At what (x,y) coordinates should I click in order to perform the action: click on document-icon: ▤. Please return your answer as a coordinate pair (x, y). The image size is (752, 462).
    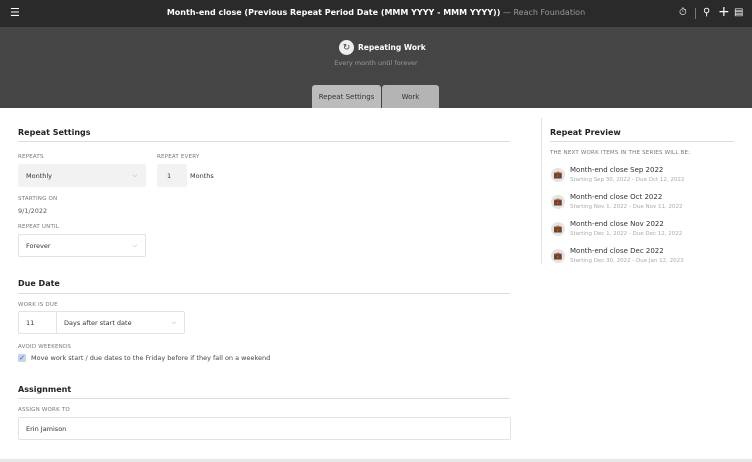
    Looking at the image, I should click on (738, 12).